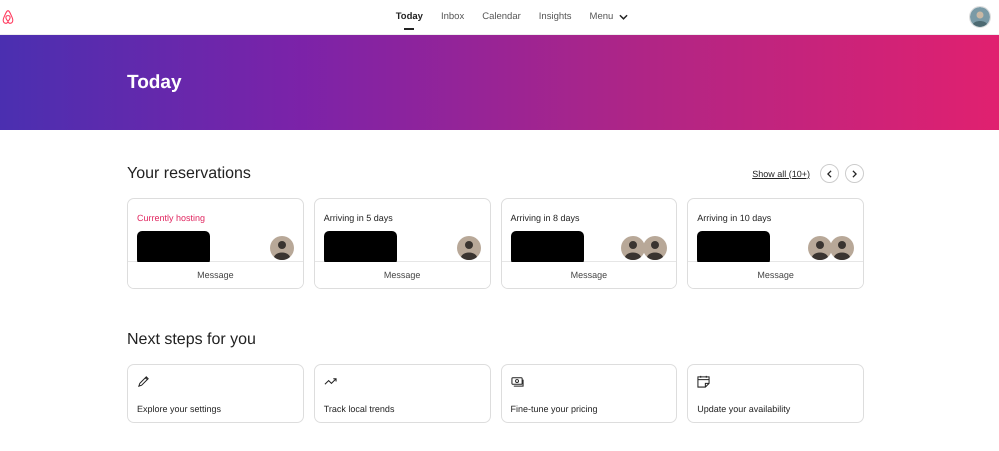 This screenshot has width=999, height=451. Describe the element at coordinates (609, 17) in the screenshot. I see `nav-tab: Menu` at that location.